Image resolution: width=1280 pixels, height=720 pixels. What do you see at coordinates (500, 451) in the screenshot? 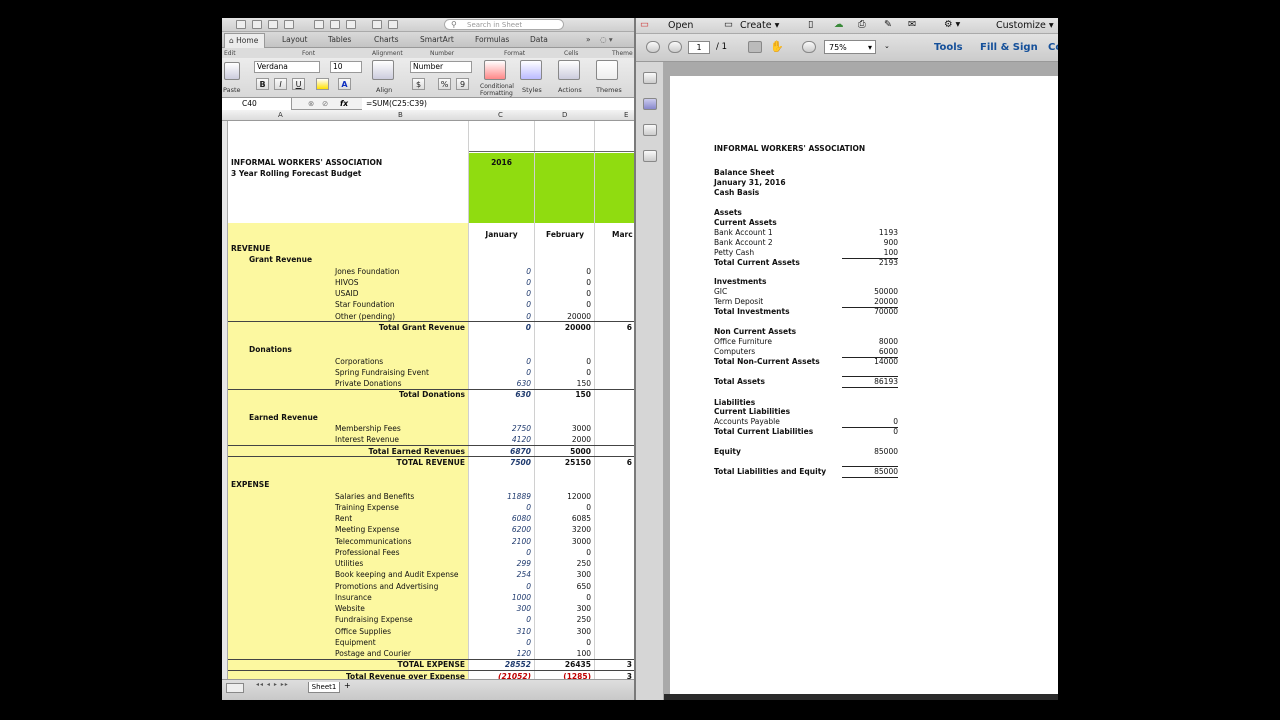
I see `january-value: 6870` at bounding box center [500, 451].